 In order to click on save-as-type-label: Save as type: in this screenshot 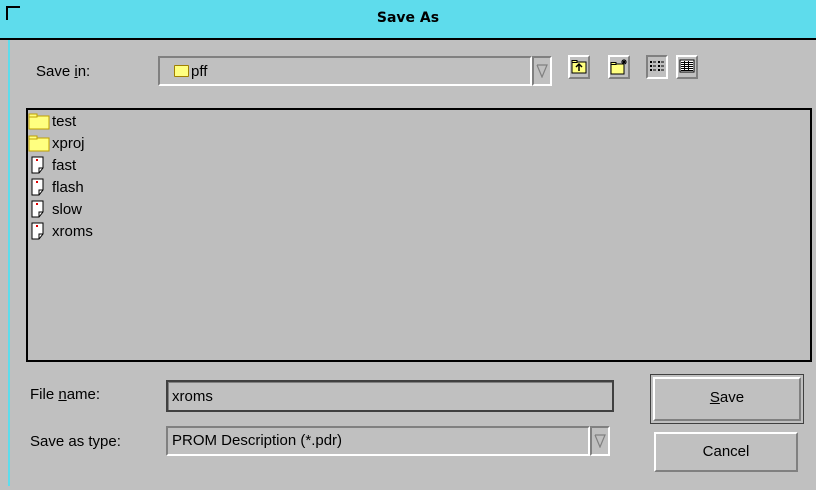, I will do `click(75, 441)`.